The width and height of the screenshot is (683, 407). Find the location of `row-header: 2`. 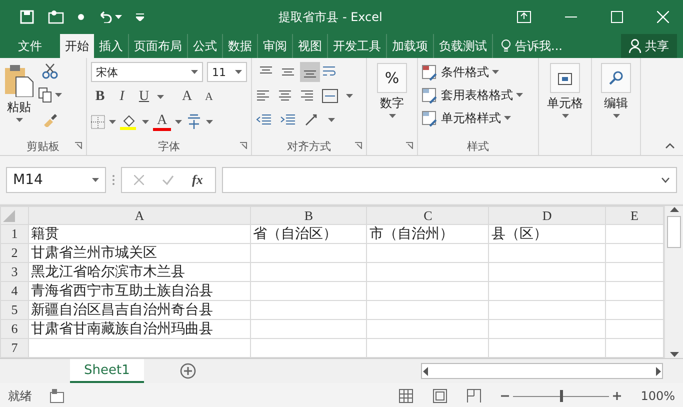

row-header: 2 is located at coordinates (14, 253).